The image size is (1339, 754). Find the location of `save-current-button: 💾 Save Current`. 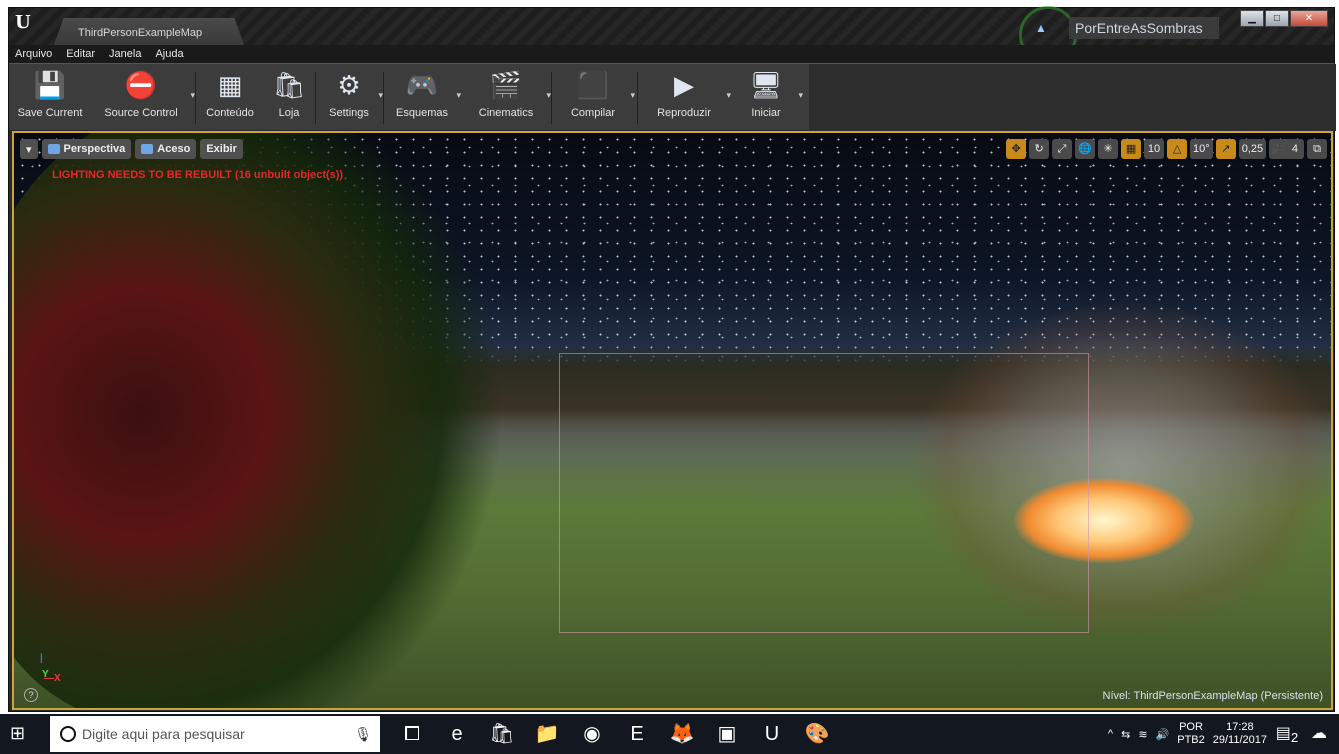

save-current-button: 💾 Save Current is located at coordinates (50, 97).